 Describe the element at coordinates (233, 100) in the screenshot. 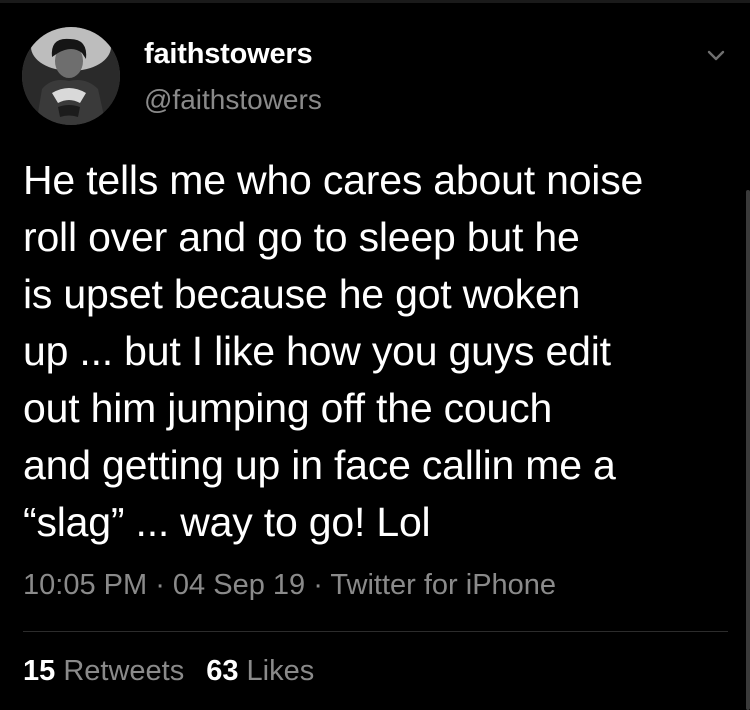

I see `handle: @faithstowers` at that location.